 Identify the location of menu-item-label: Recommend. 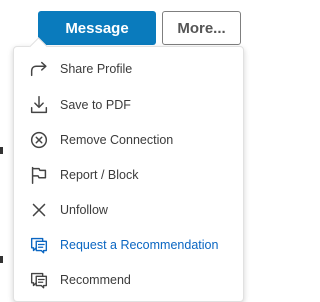
(95, 280).